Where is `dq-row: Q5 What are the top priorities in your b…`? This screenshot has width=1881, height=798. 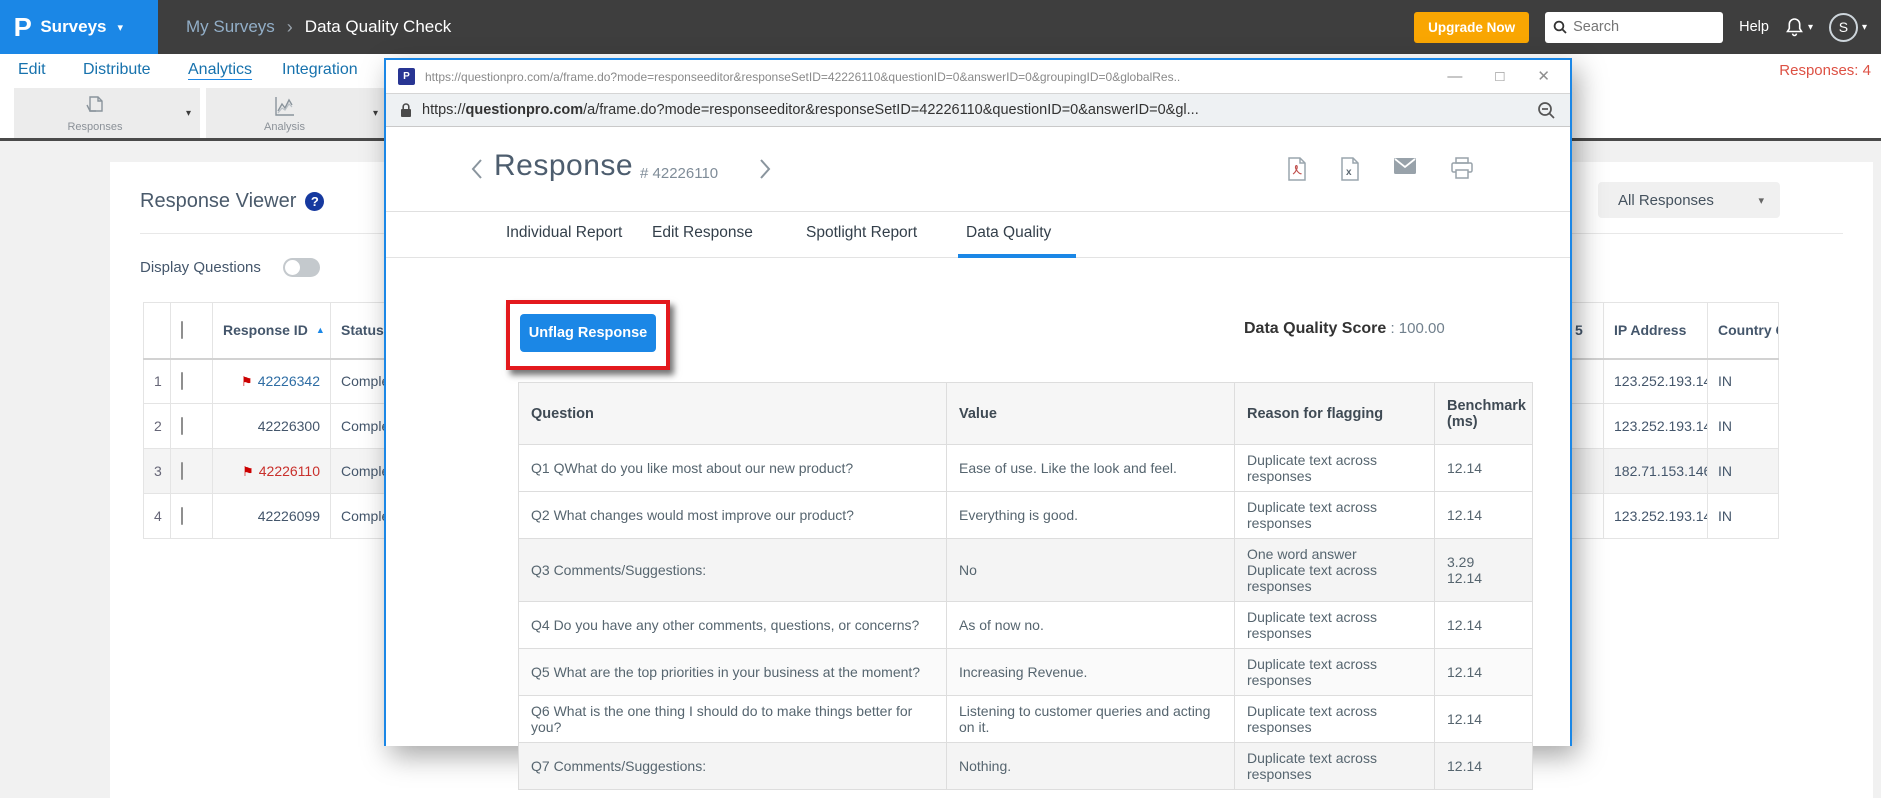
dq-row: Q5 What are the top priorities in your b… is located at coordinates (1025, 672).